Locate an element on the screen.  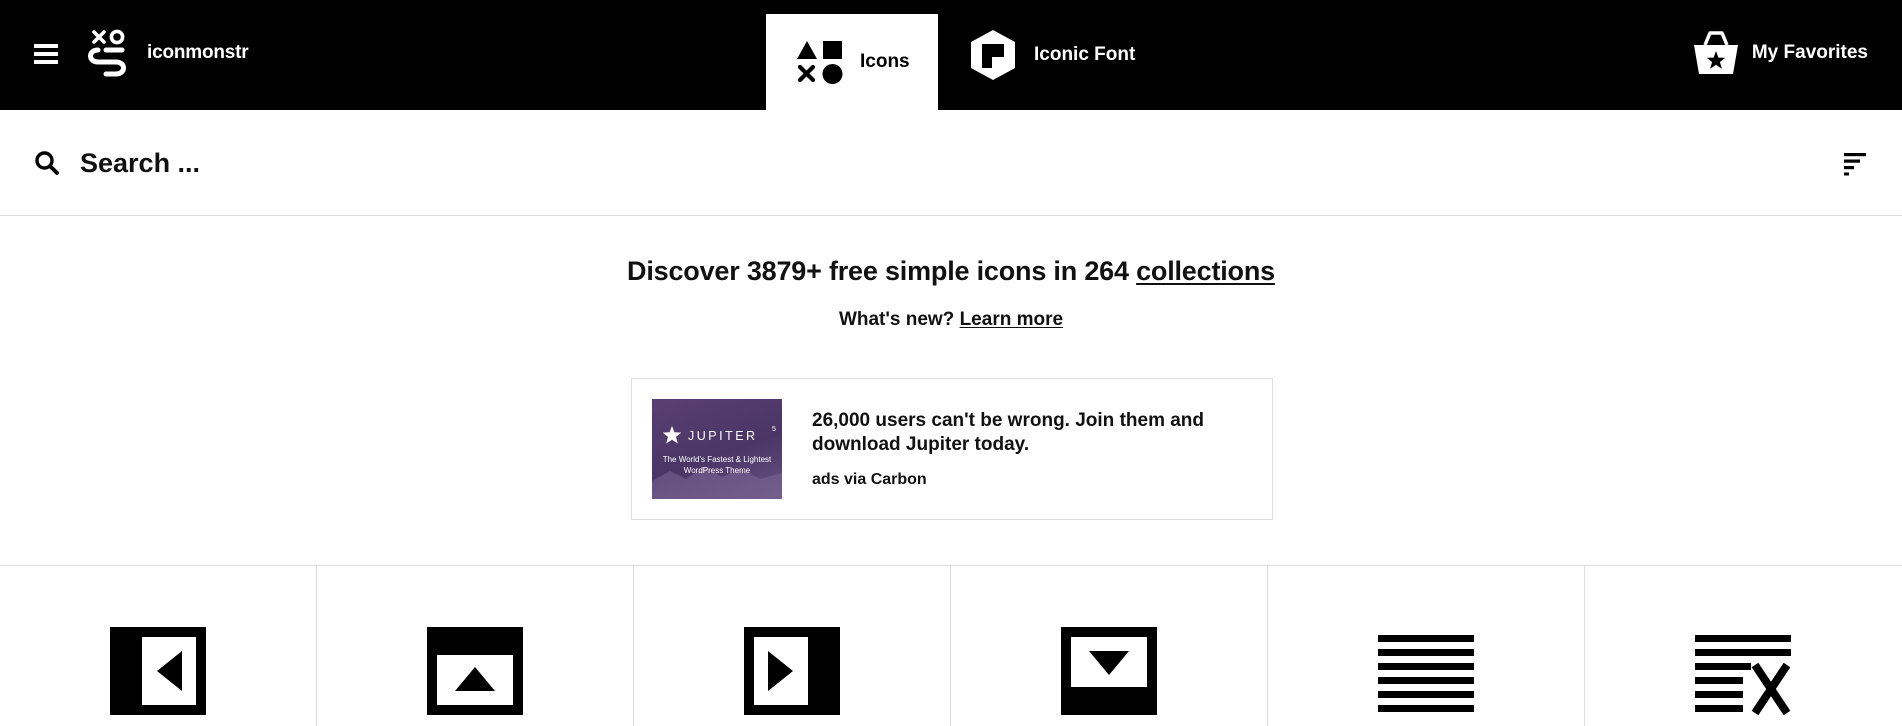
iconmonstr-logo-icon is located at coordinates (107, 53).